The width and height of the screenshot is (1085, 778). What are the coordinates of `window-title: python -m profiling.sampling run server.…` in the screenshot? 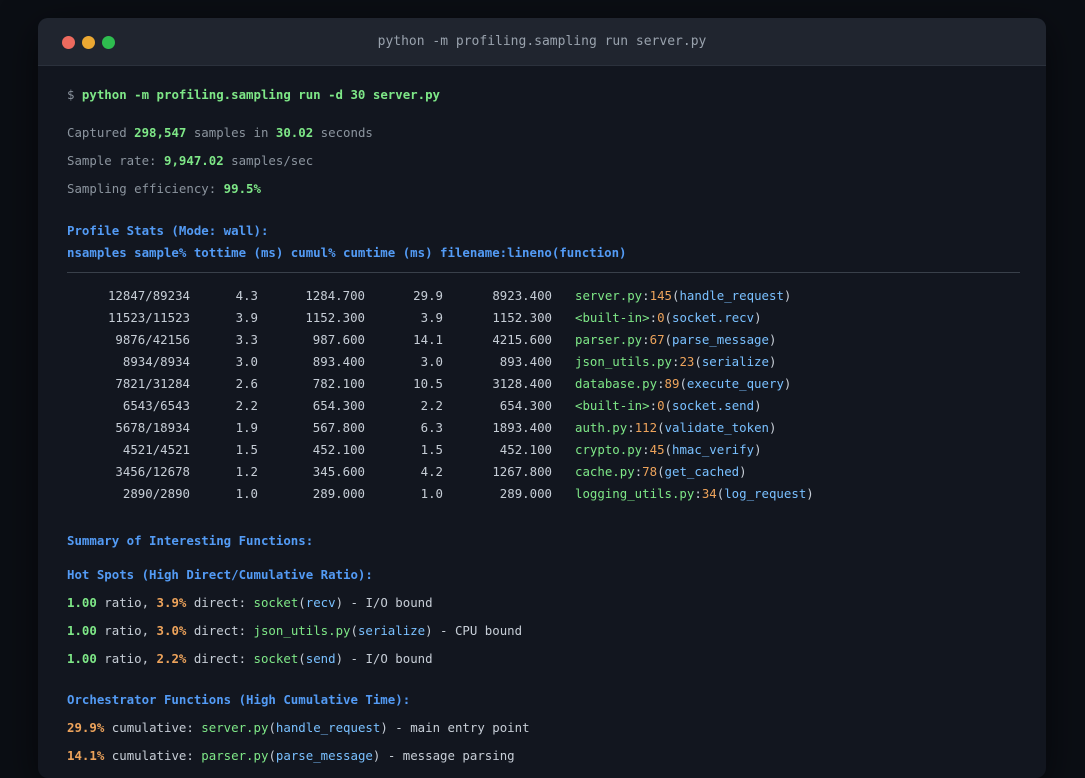 It's located at (542, 41).